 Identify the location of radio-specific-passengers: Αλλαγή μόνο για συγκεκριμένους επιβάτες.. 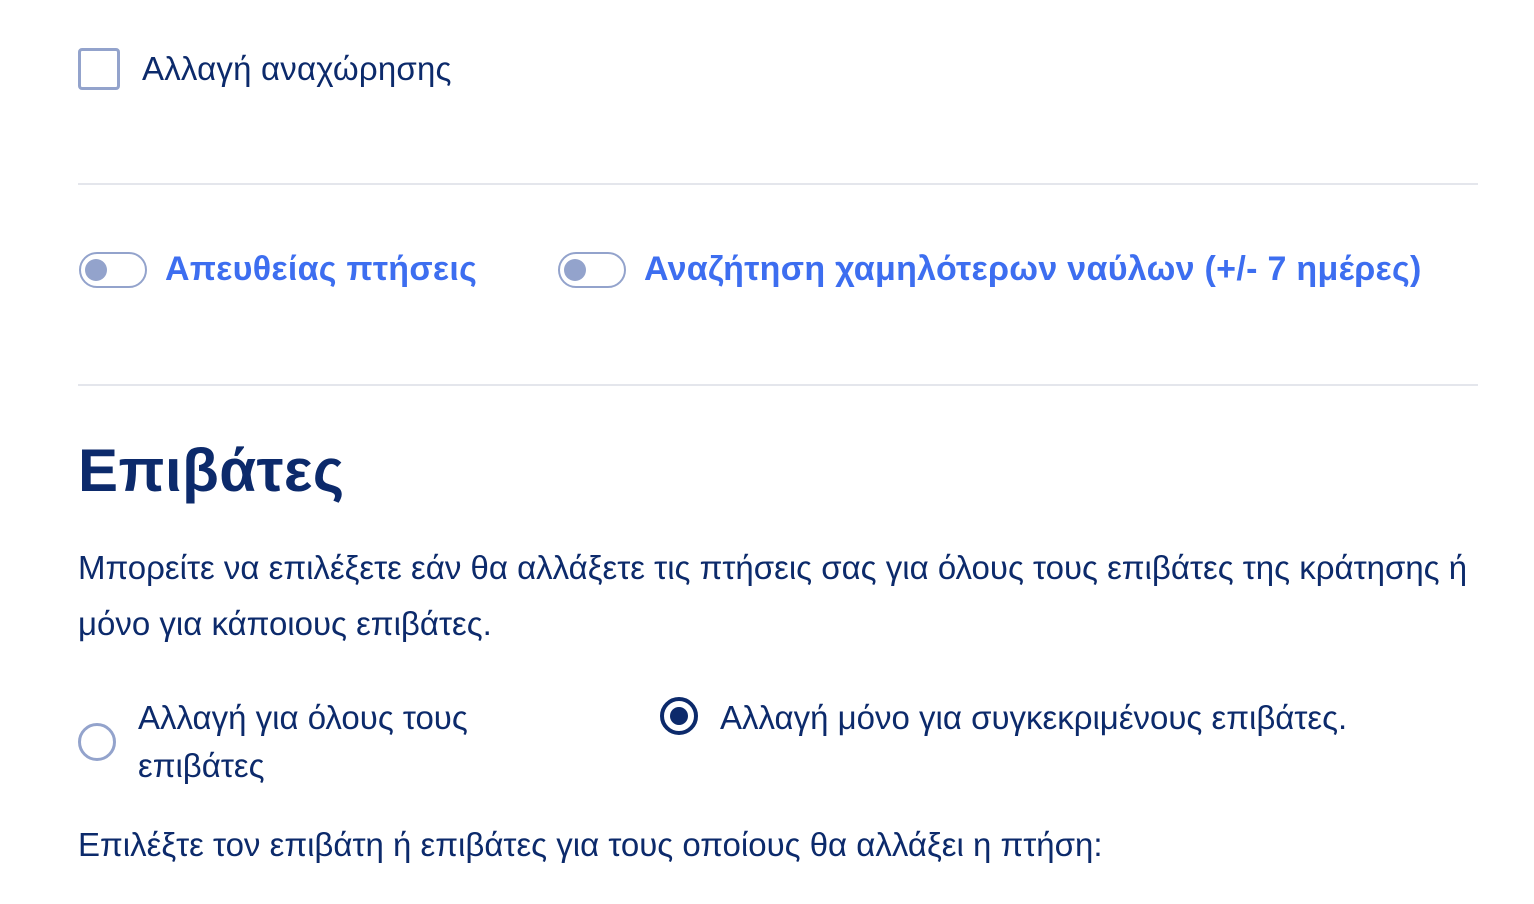
(1003, 718).